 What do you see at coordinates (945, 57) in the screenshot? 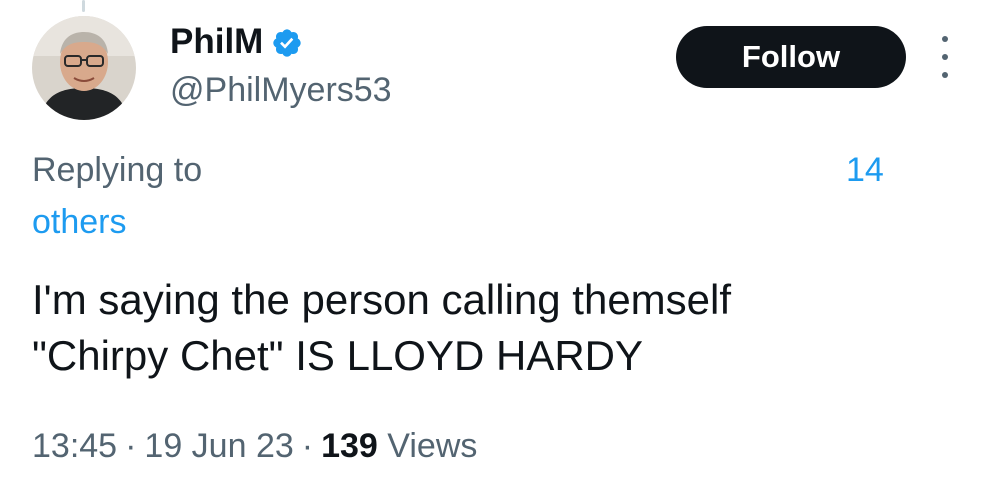
I see `more-vertical-icon` at bounding box center [945, 57].